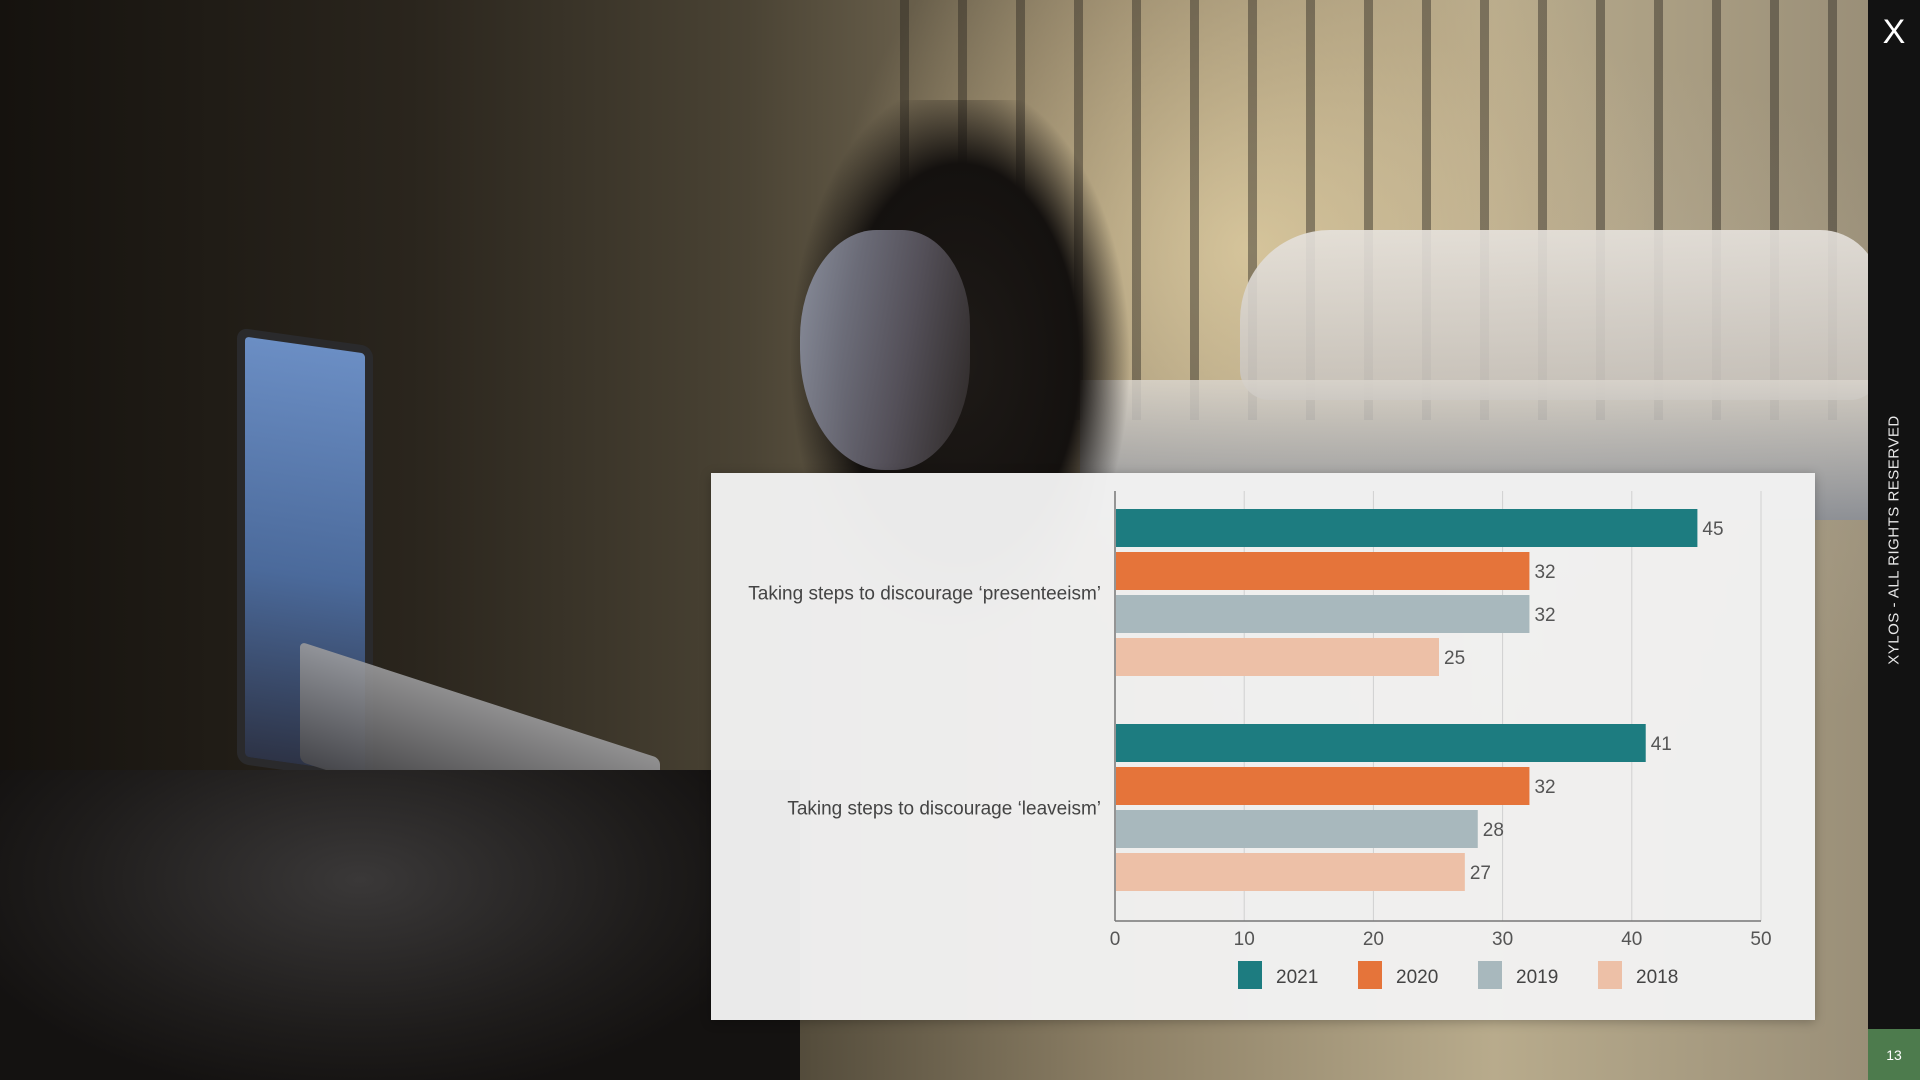 This screenshot has width=1920, height=1080. What do you see at coordinates (1502, 939) in the screenshot?
I see `x-tick-label: 30` at bounding box center [1502, 939].